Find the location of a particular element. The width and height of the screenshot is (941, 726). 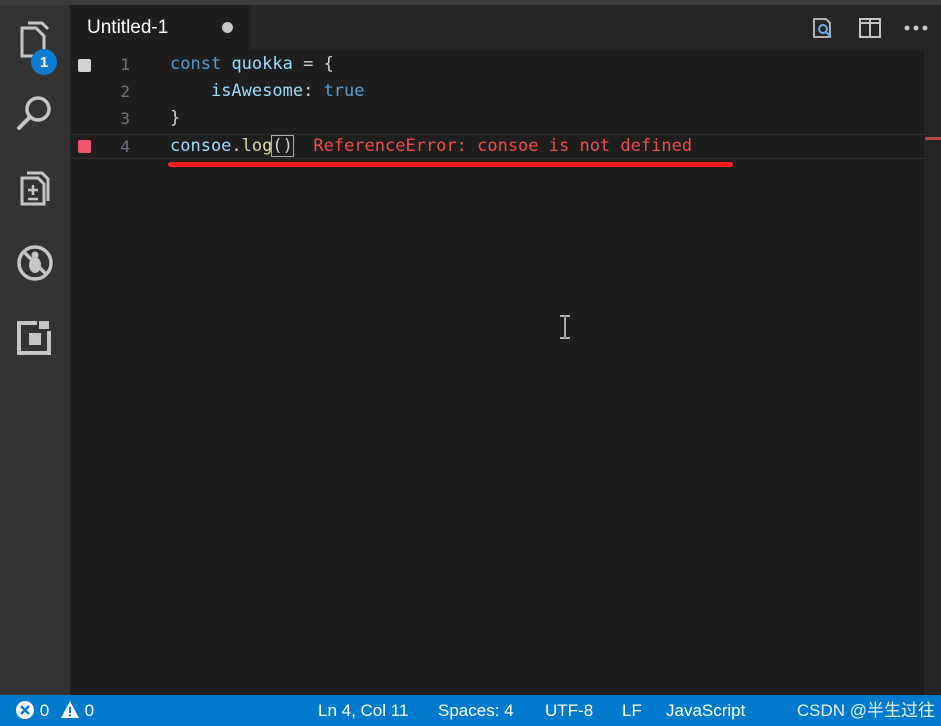

tab-bar: Untitled-1 is located at coordinates (505, 27).